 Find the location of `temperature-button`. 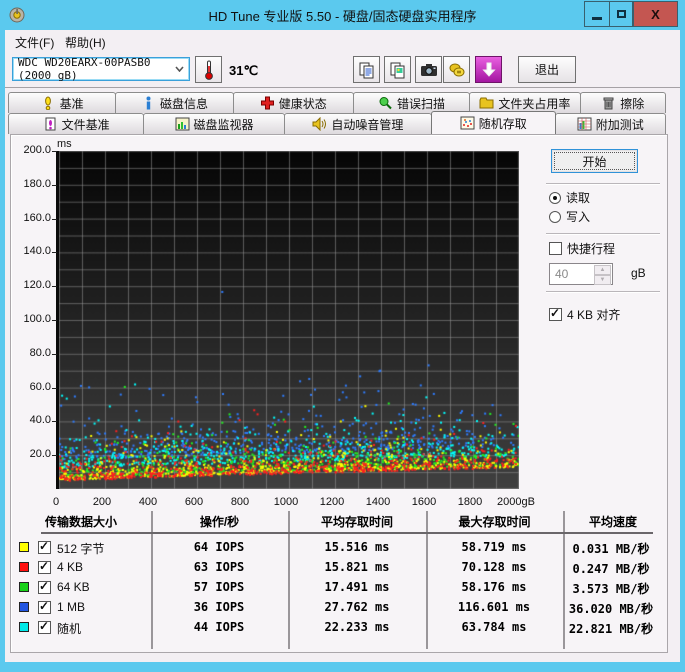

temperature-button is located at coordinates (208, 69).